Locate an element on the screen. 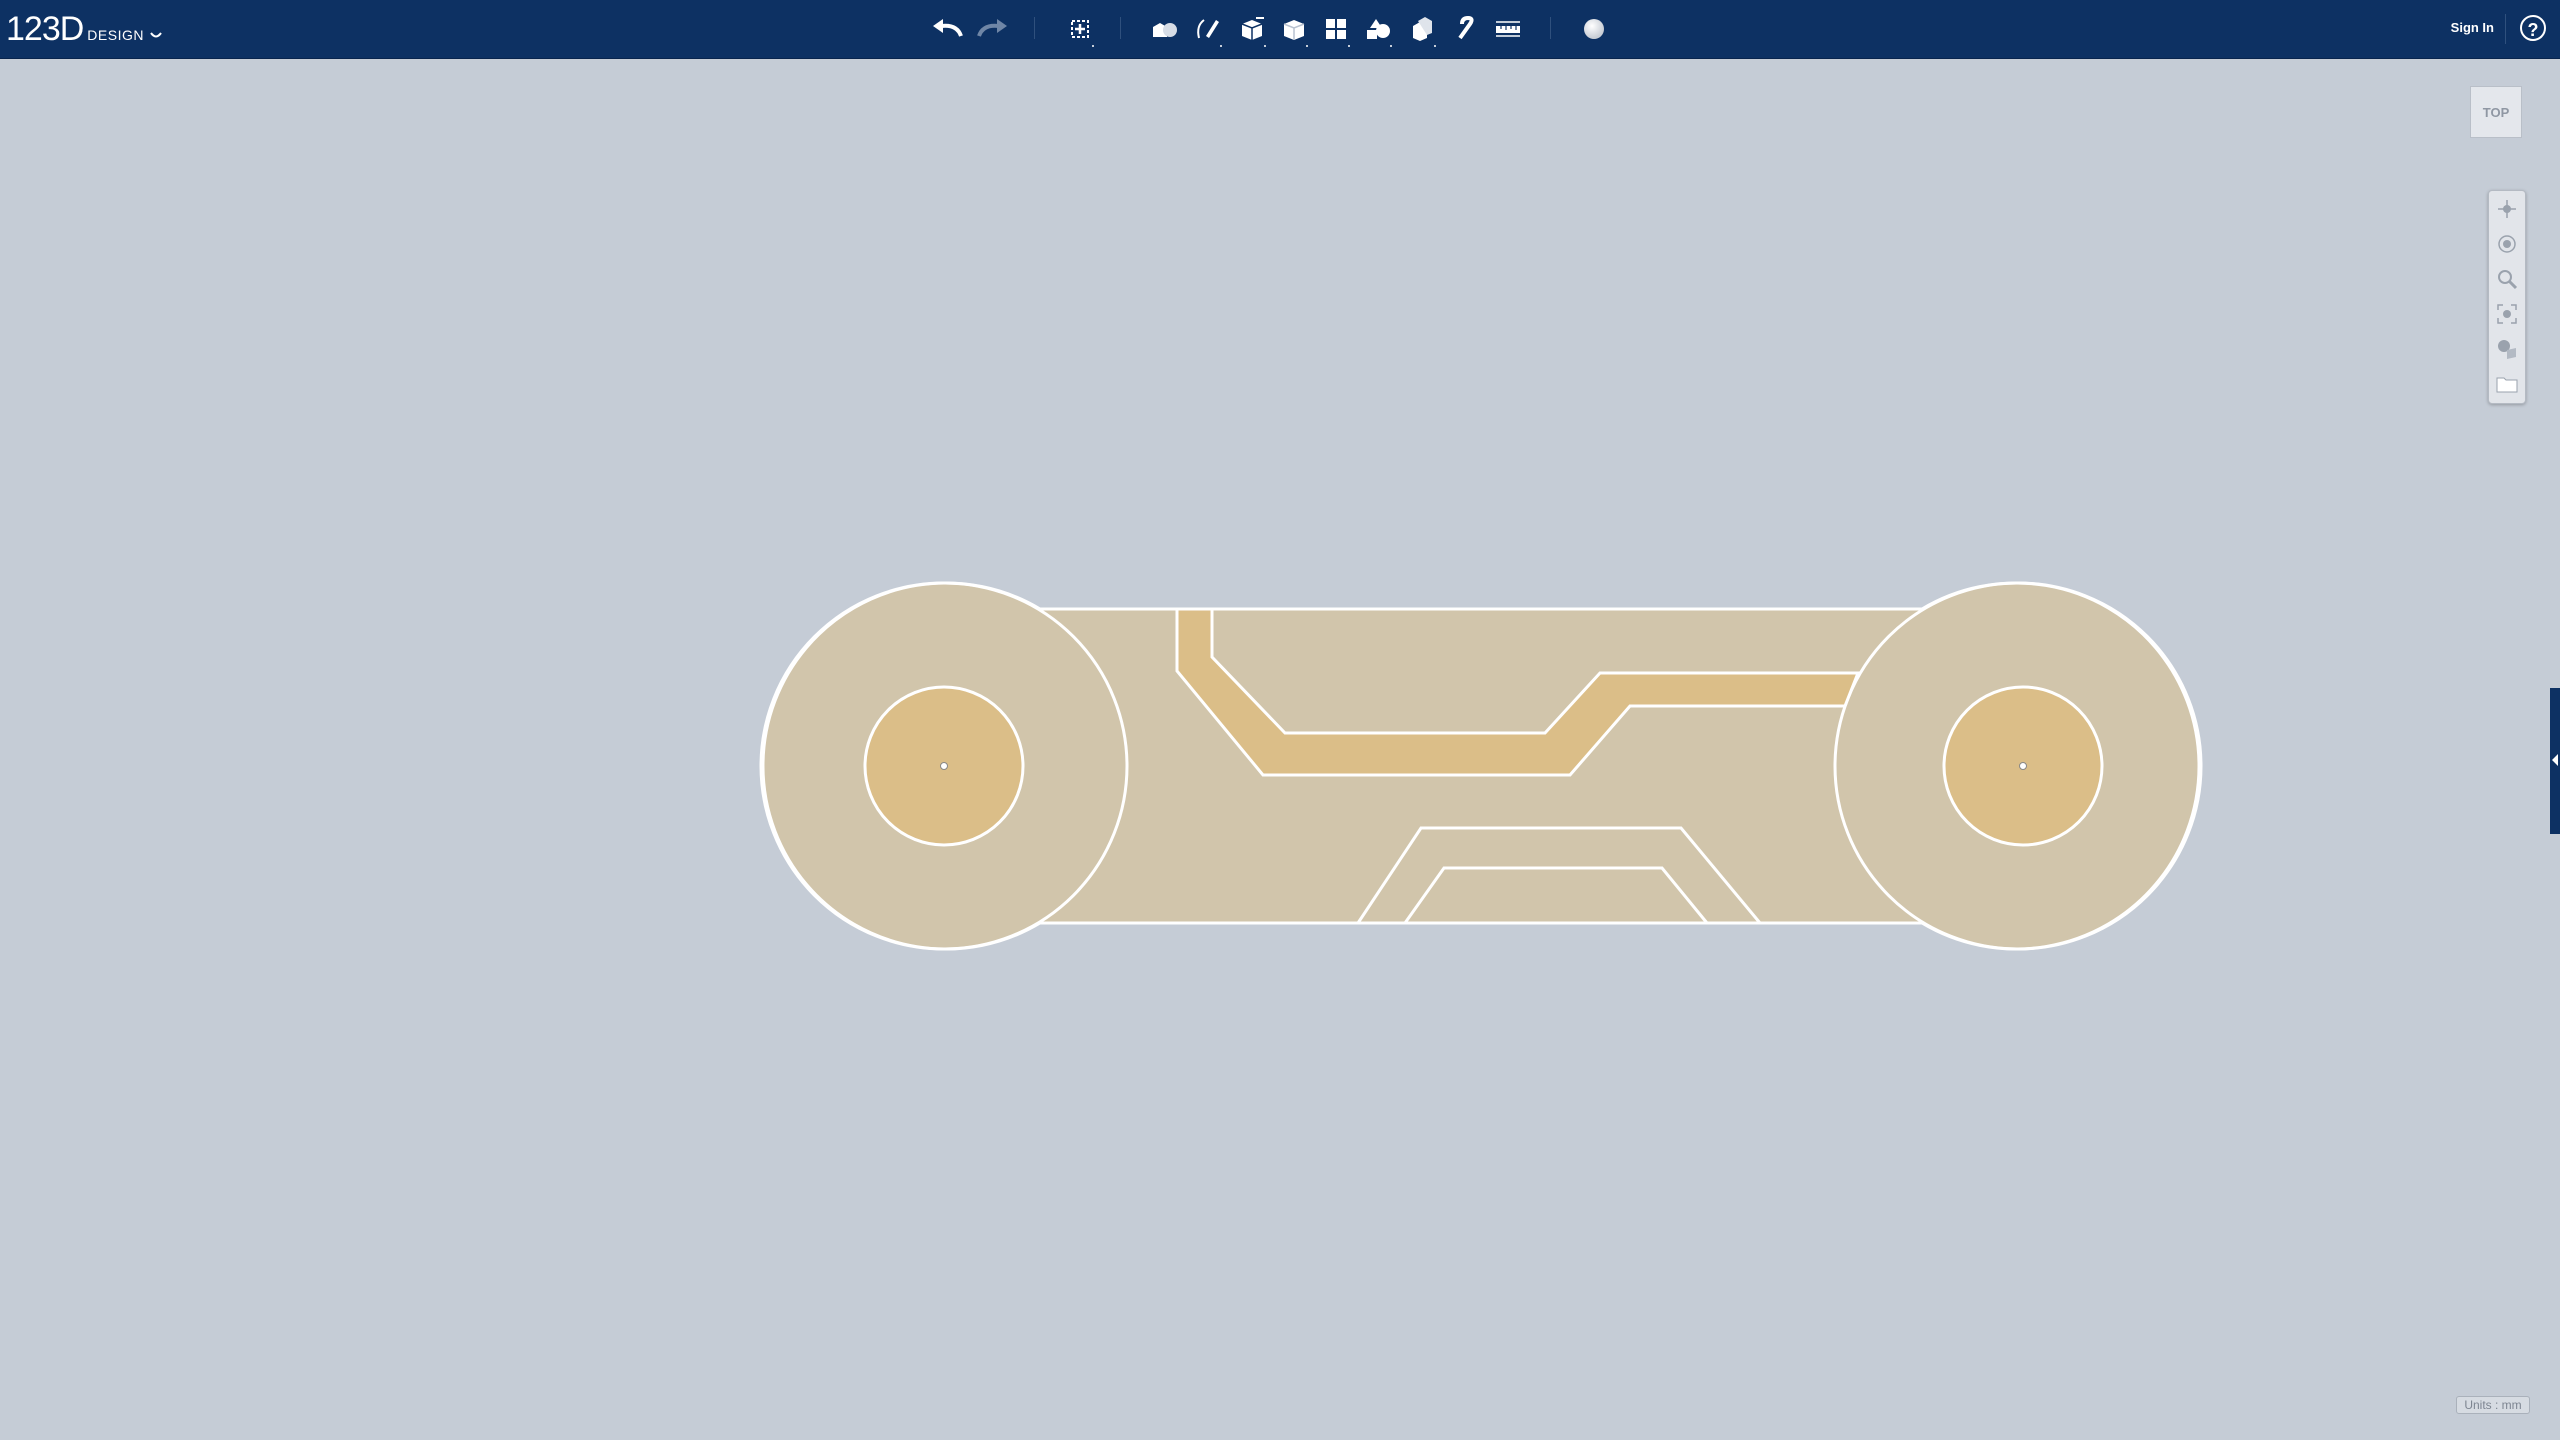 Image resolution: width=2560 pixels, height=1440 pixels. viewcube: TOP is located at coordinates (2496, 112).